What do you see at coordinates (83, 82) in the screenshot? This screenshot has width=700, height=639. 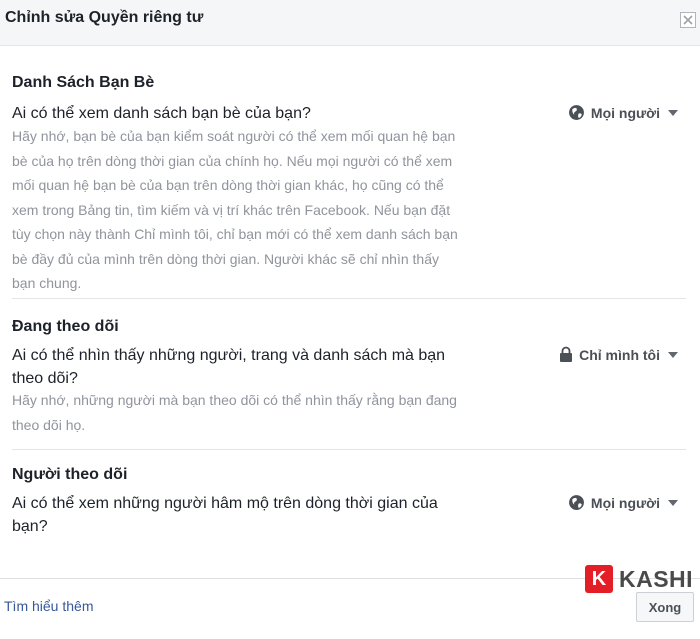 I see `section-title: Danh Sách Bạn Bè` at bounding box center [83, 82].